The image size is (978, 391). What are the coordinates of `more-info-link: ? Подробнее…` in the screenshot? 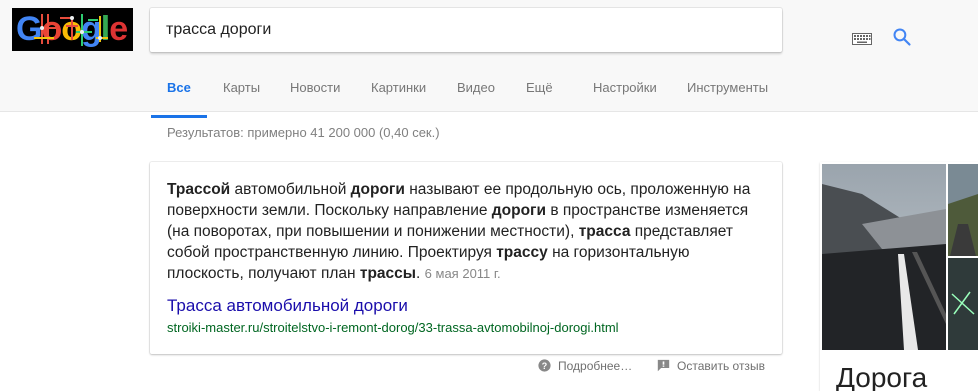 It's located at (585, 366).